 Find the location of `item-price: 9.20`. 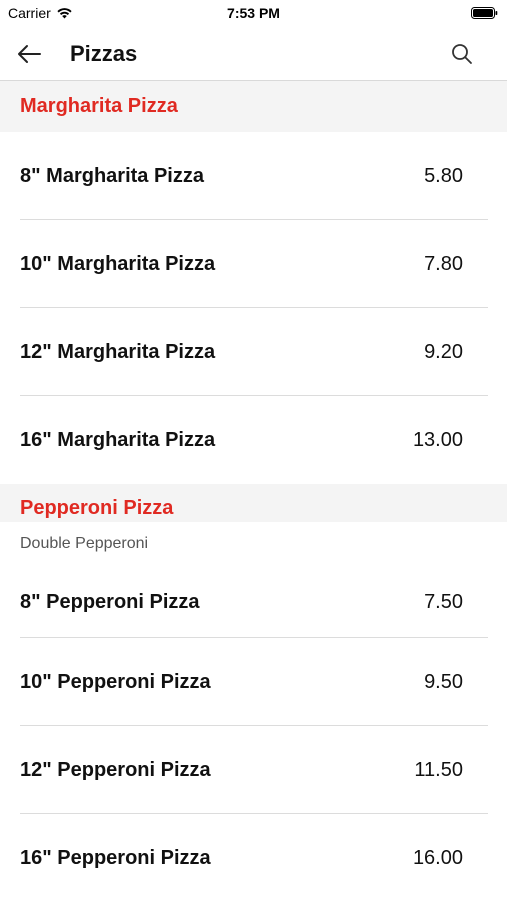

item-price: 9.20 is located at coordinates (443, 351).